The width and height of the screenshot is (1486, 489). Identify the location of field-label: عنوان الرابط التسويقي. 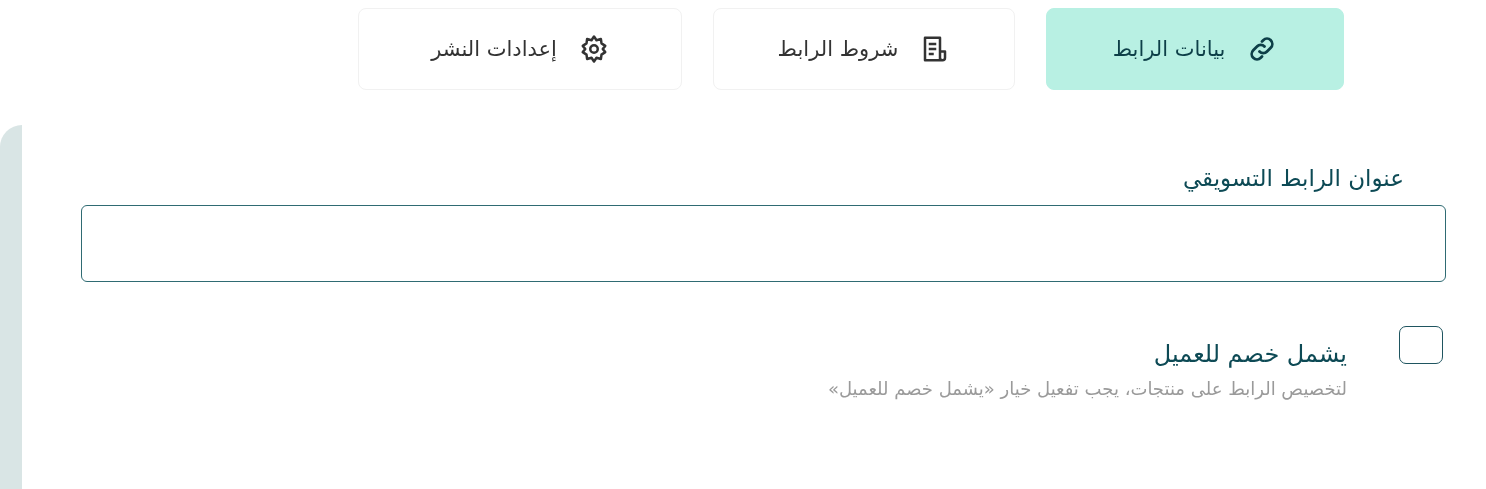
(1293, 178).